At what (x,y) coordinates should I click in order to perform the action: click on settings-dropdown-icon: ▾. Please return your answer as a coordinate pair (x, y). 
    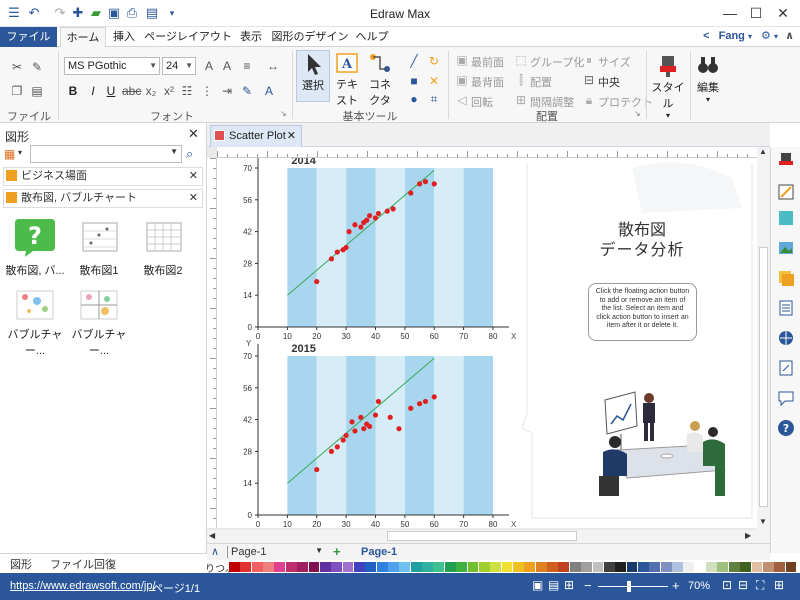
    Looking at the image, I should click on (776, 36).